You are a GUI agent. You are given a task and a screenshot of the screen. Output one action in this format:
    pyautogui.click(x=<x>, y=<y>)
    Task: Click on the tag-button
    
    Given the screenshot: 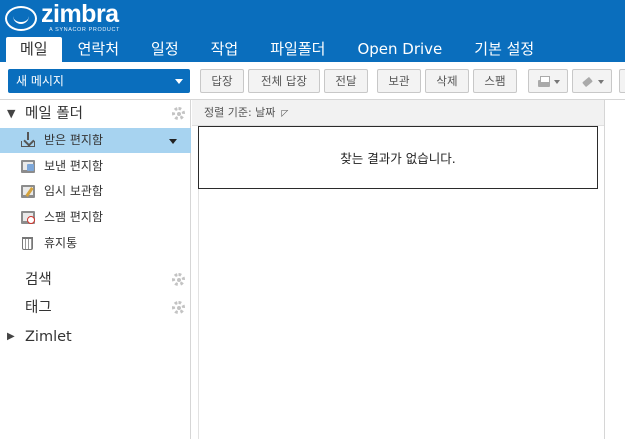 What is the action you would take?
    pyautogui.click(x=592, y=81)
    